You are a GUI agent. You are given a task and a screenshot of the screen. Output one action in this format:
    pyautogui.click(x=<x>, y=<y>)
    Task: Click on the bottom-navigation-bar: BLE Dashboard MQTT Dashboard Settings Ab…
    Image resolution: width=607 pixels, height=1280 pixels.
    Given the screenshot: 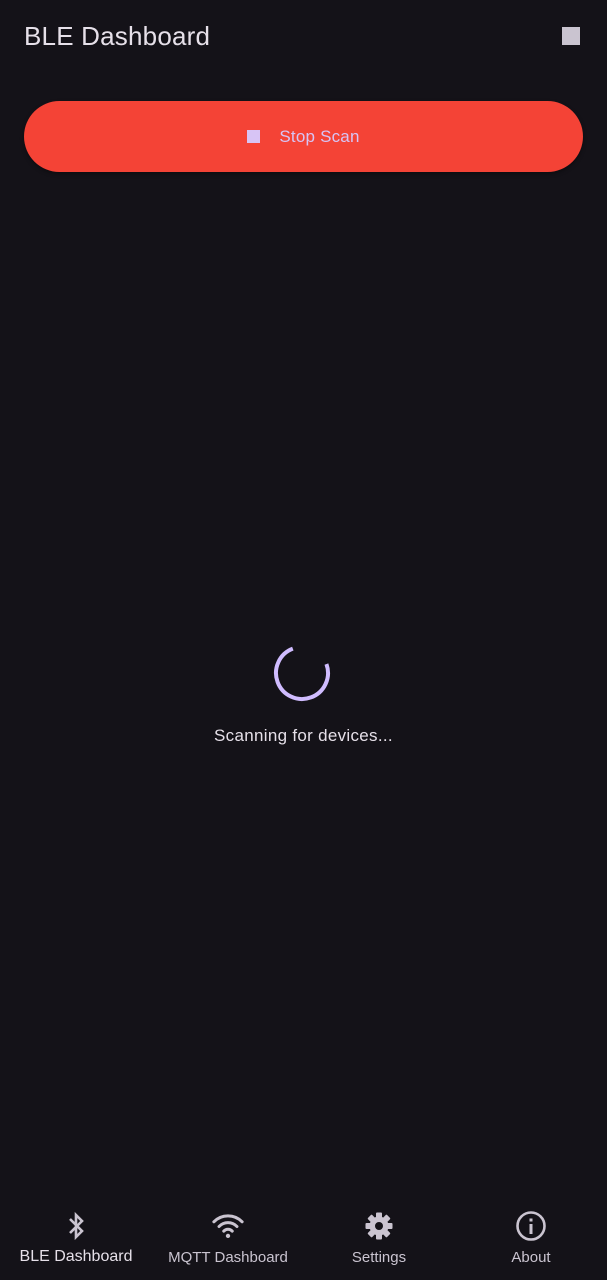 What is the action you would take?
    pyautogui.click(x=303, y=1236)
    